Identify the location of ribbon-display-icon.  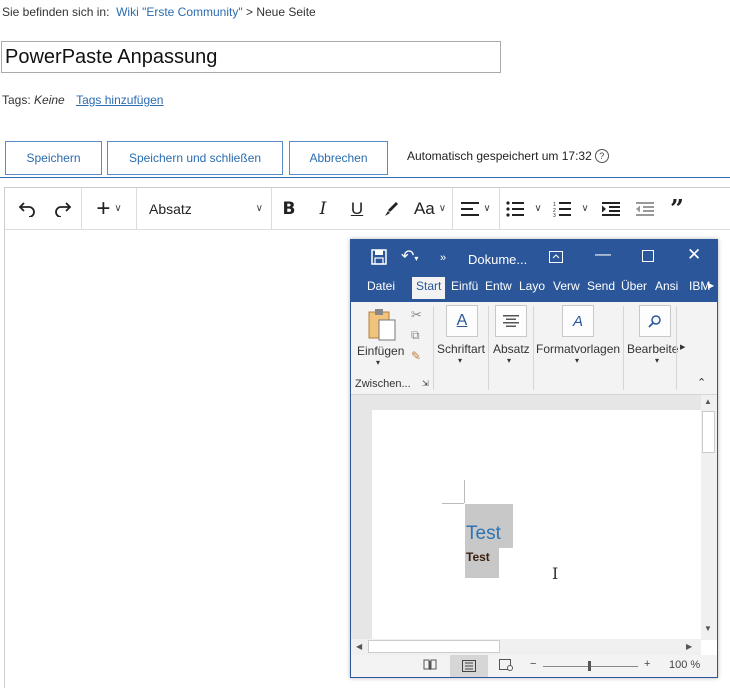
(556, 259).